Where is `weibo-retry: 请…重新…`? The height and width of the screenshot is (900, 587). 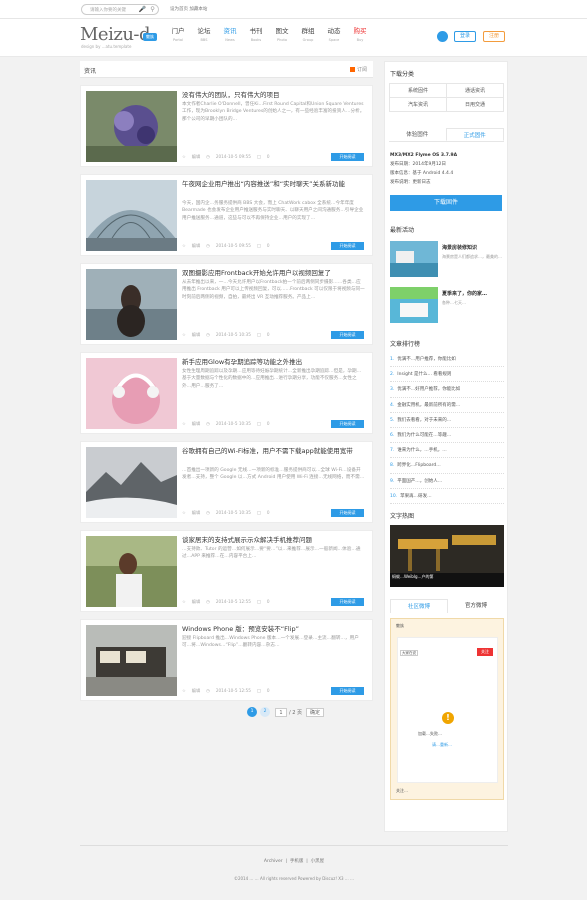 weibo-retry: 请…重新… is located at coordinates (442, 744).